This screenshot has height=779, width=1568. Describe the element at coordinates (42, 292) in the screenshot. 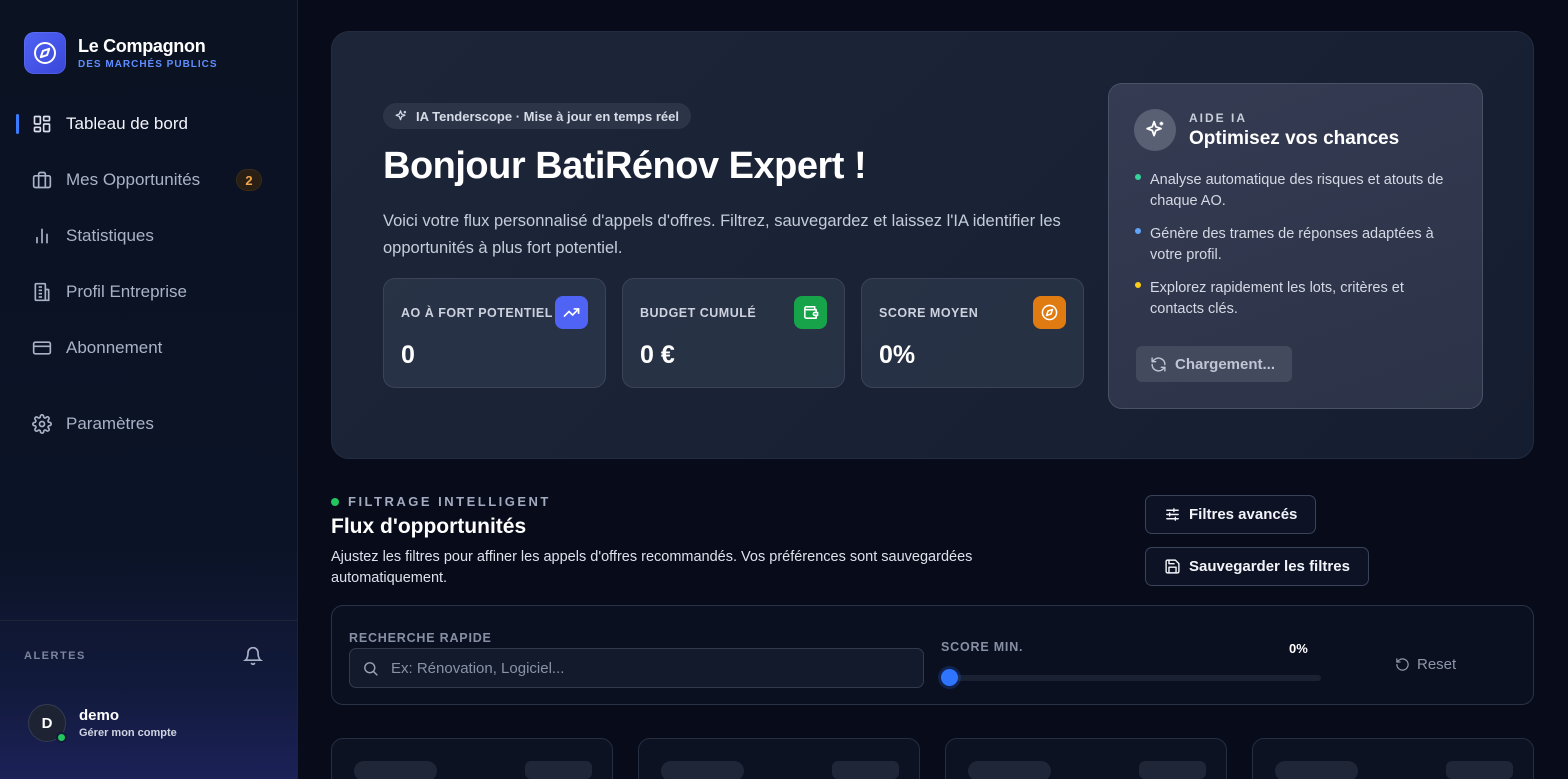

I see `building-icon` at that location.